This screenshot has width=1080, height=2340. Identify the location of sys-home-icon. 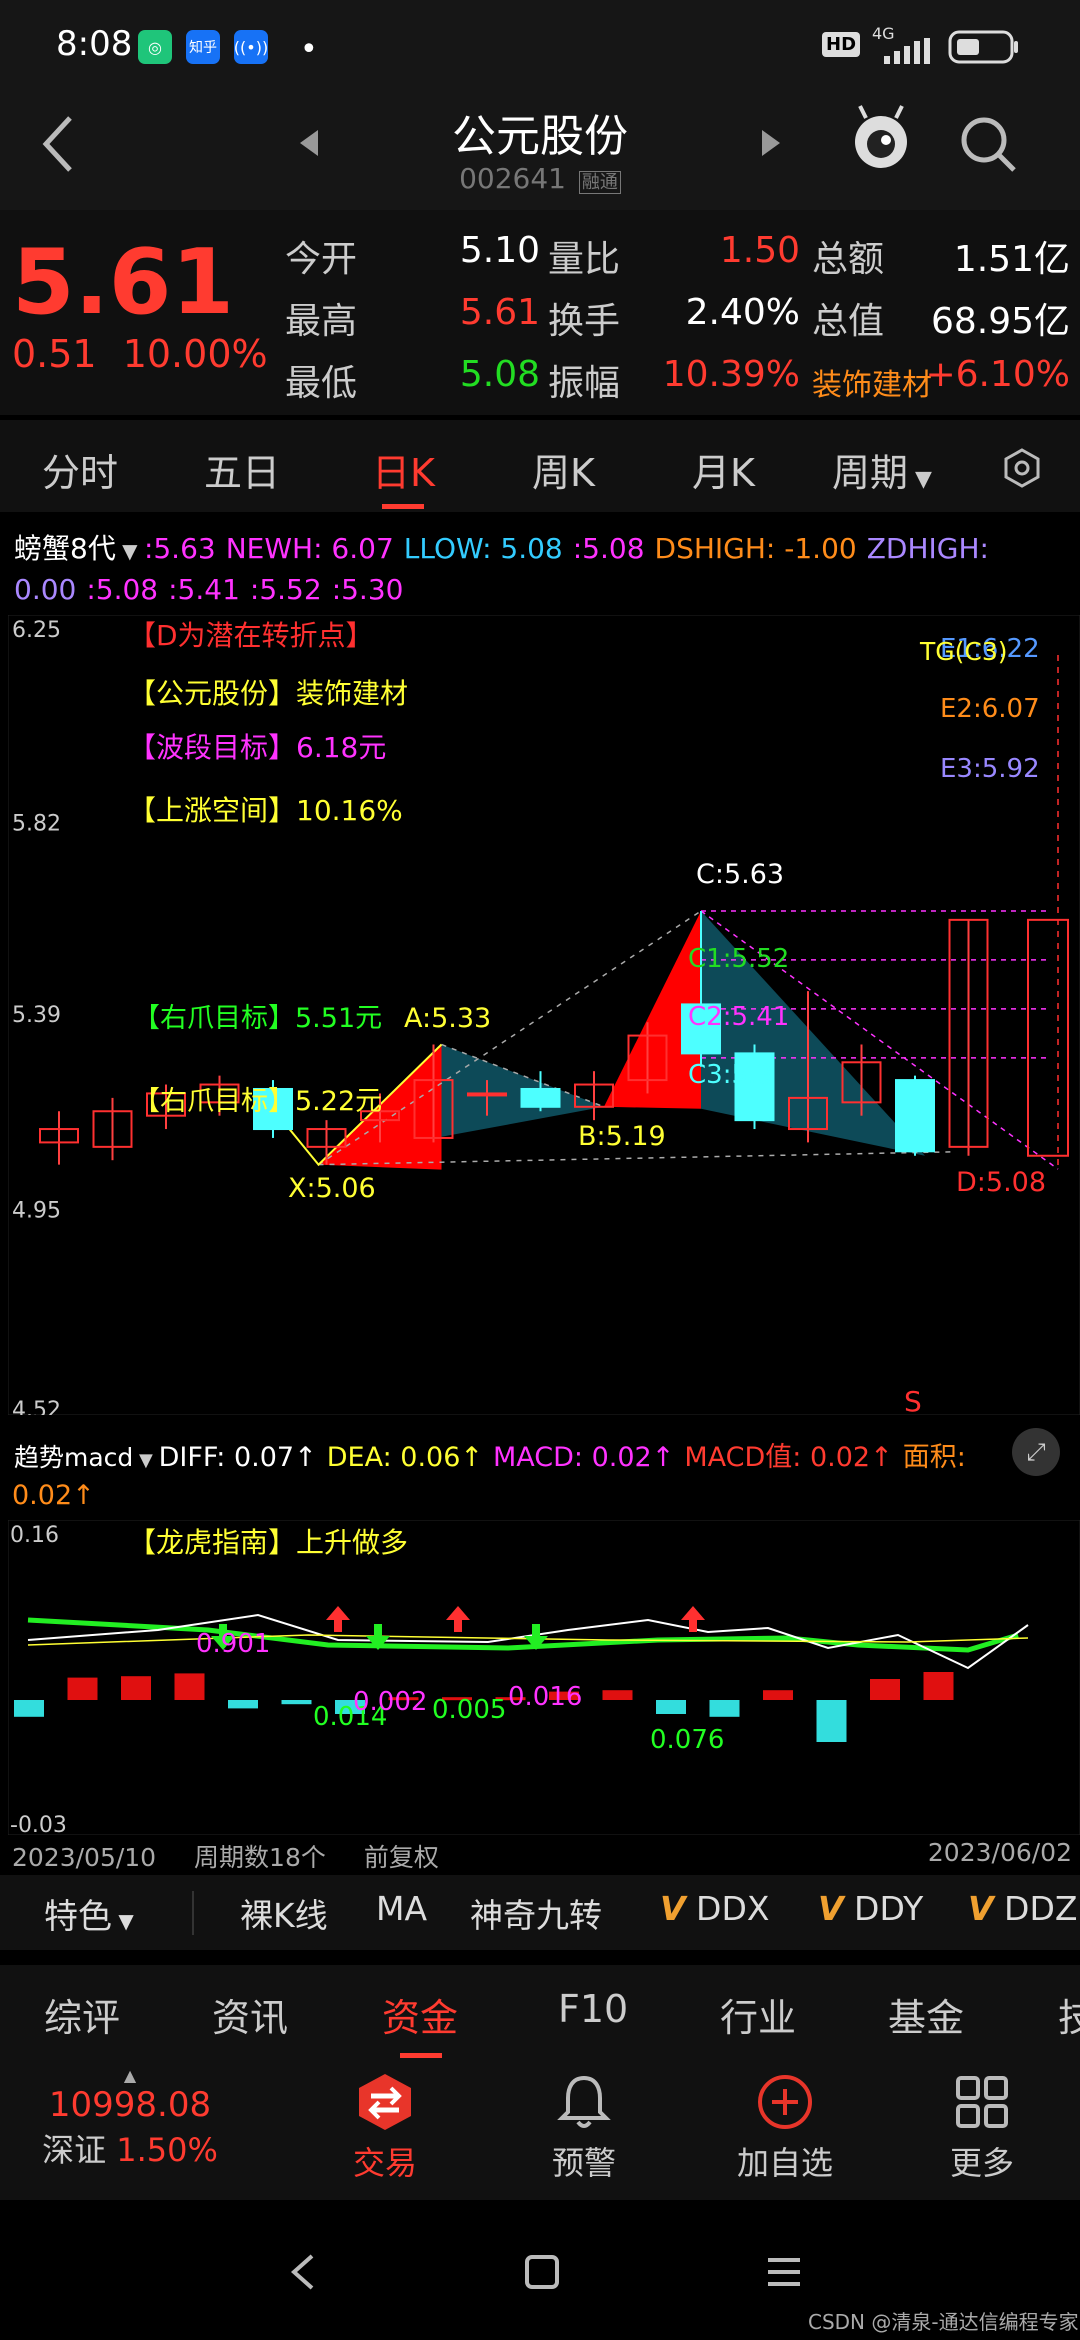
(542, 2274).